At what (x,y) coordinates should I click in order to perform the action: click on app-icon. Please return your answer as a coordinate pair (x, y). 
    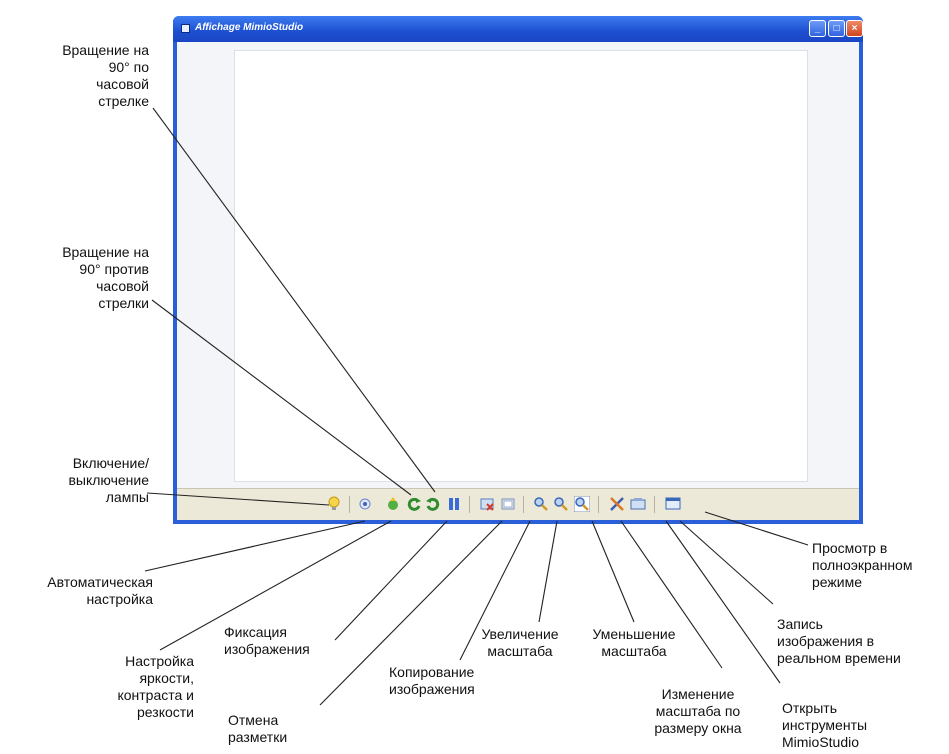
    Looking at the image, I should click on (185, 28).